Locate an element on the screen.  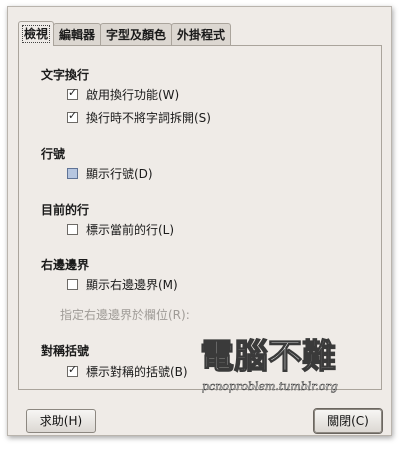
section-title-right-margin: 右邊邊界 is located at coordinates (65, 265).